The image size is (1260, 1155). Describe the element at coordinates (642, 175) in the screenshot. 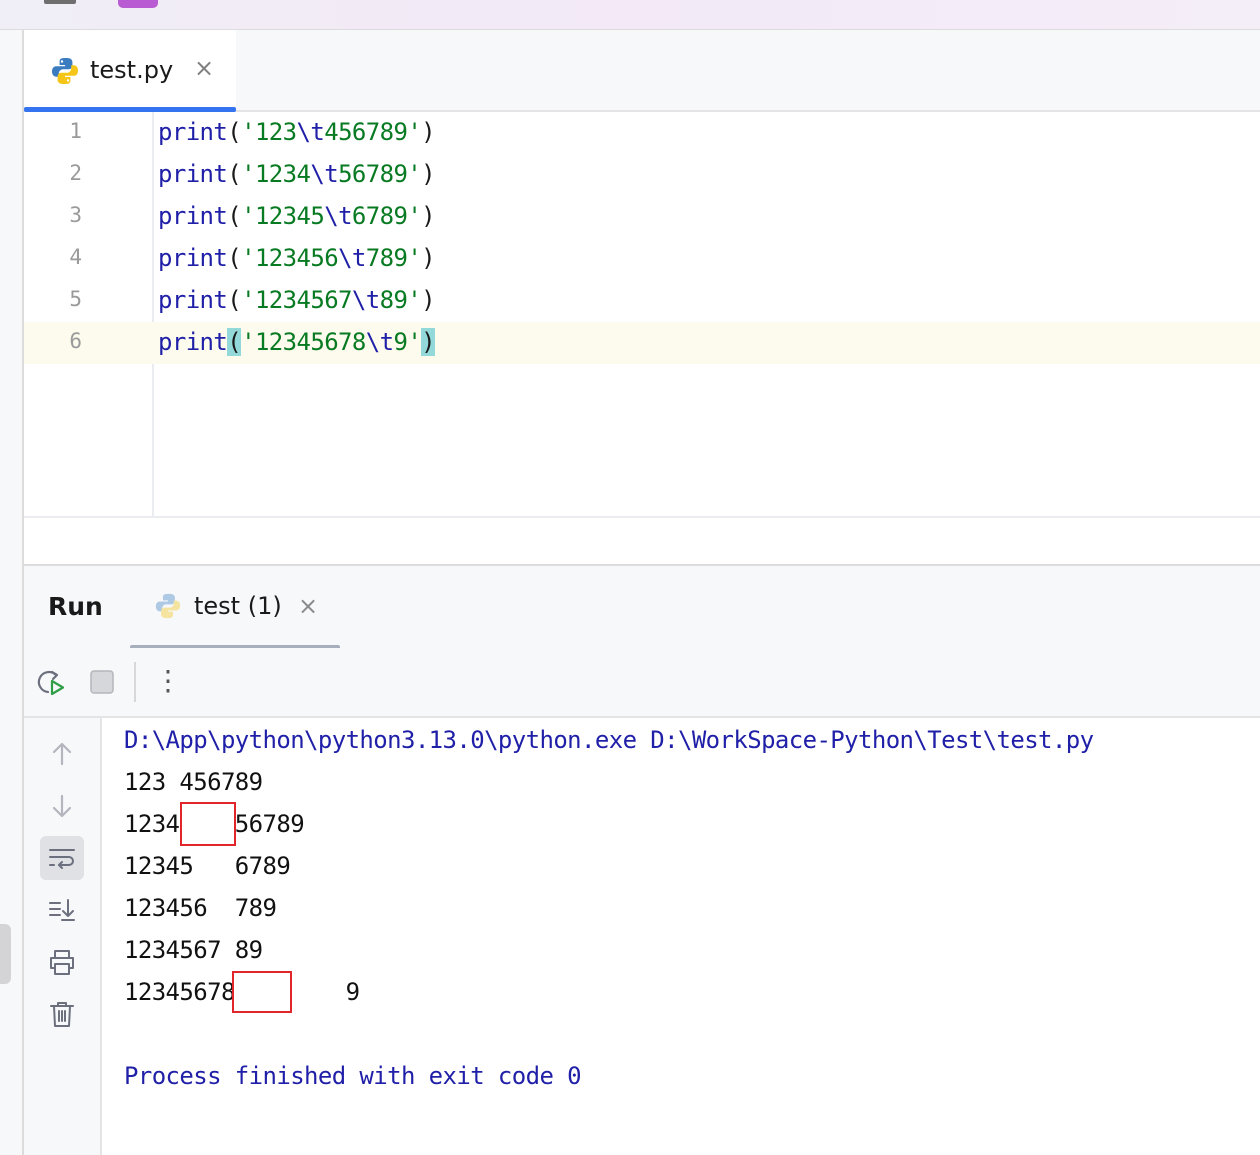

I see `code-line: 2 print('1234\t56789')` at that location.